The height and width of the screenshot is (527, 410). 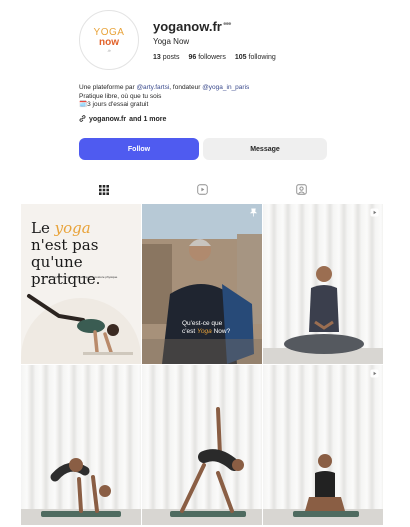 I want to click on tab-tagged, so click(x=301, y=191).